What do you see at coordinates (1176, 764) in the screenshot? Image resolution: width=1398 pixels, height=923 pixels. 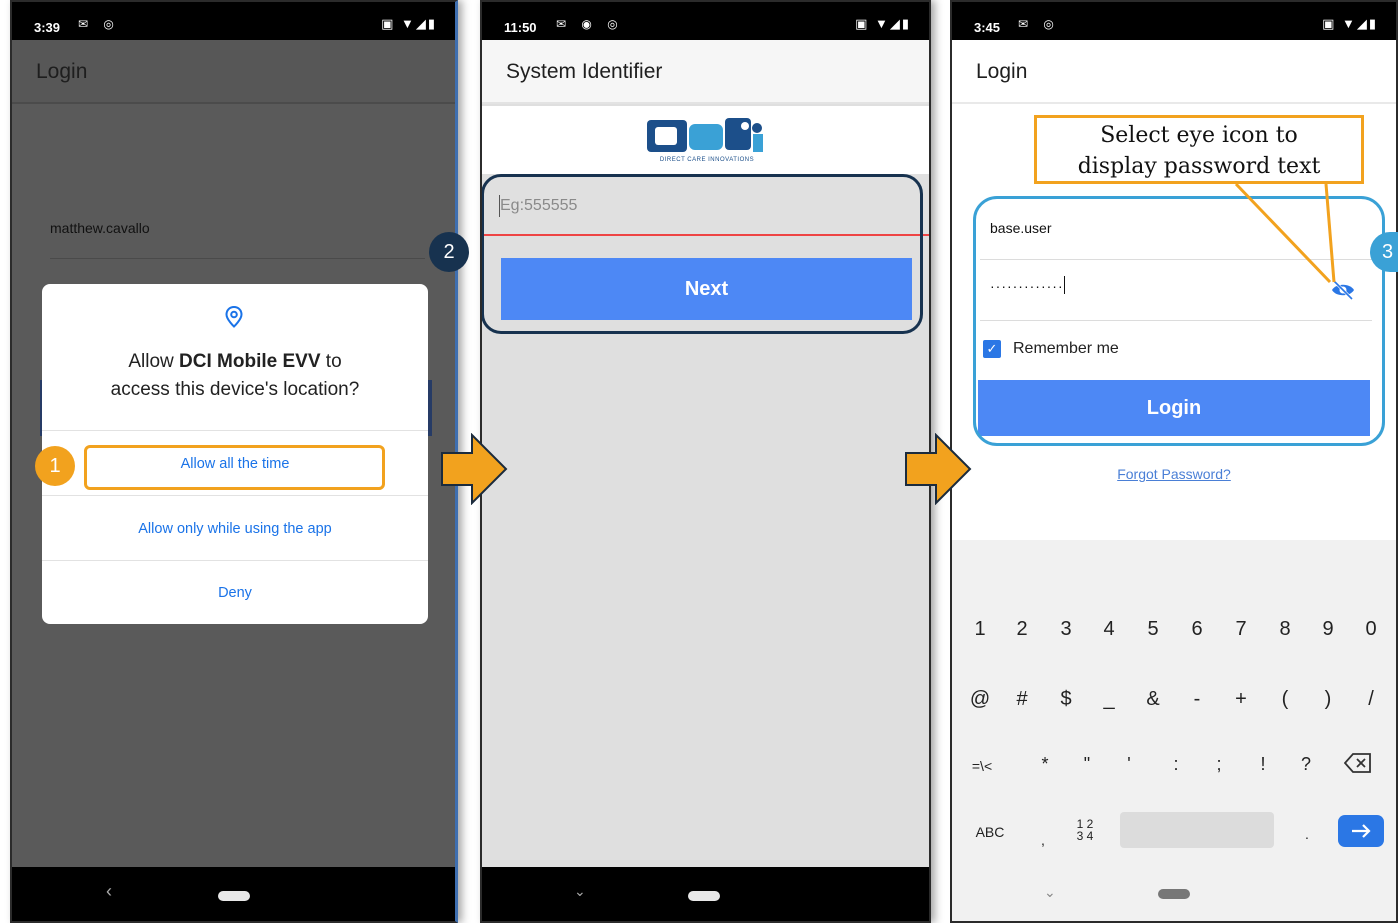 I see `key: :` at bounding box center [1176, 764].